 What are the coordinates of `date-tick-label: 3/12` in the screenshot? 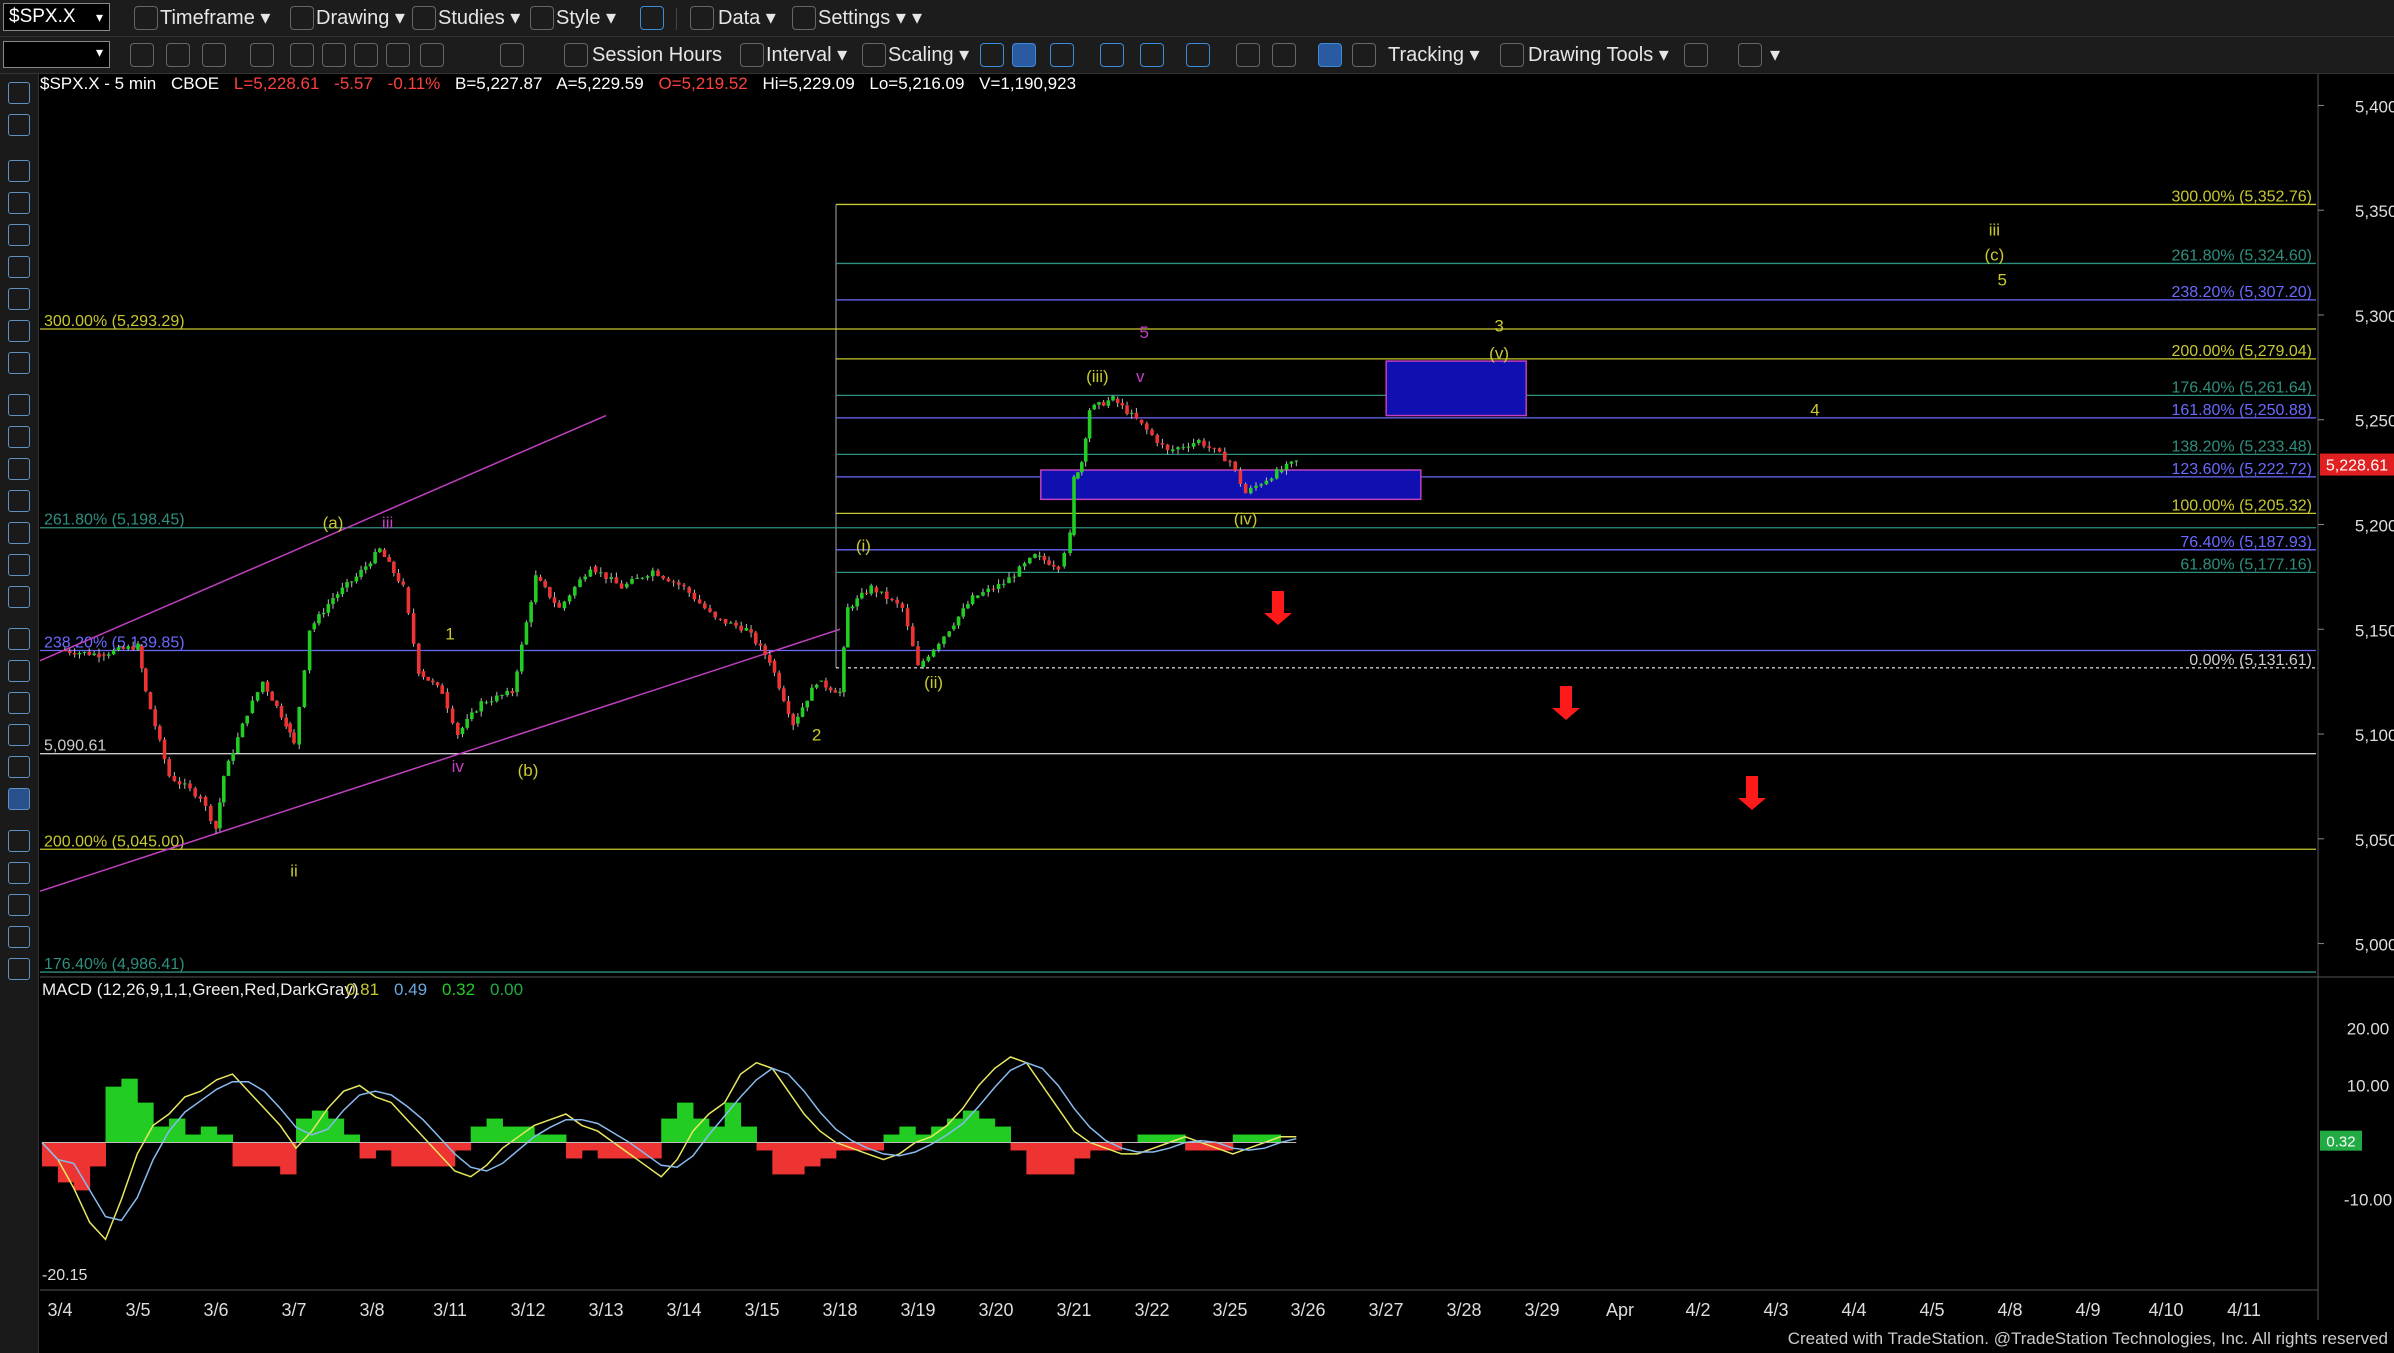 It's located at (527, 1310).